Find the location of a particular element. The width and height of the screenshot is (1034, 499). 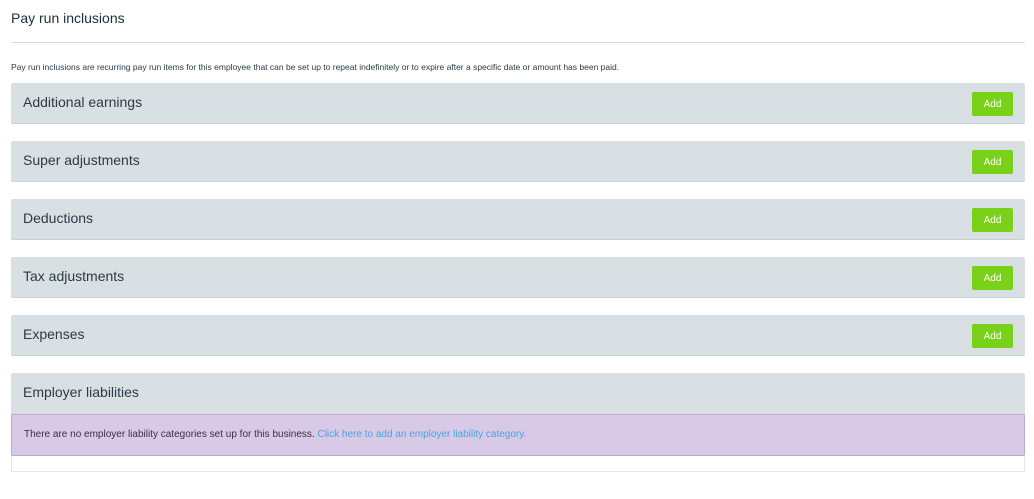

title-divider is located at coordinates (518, 42).